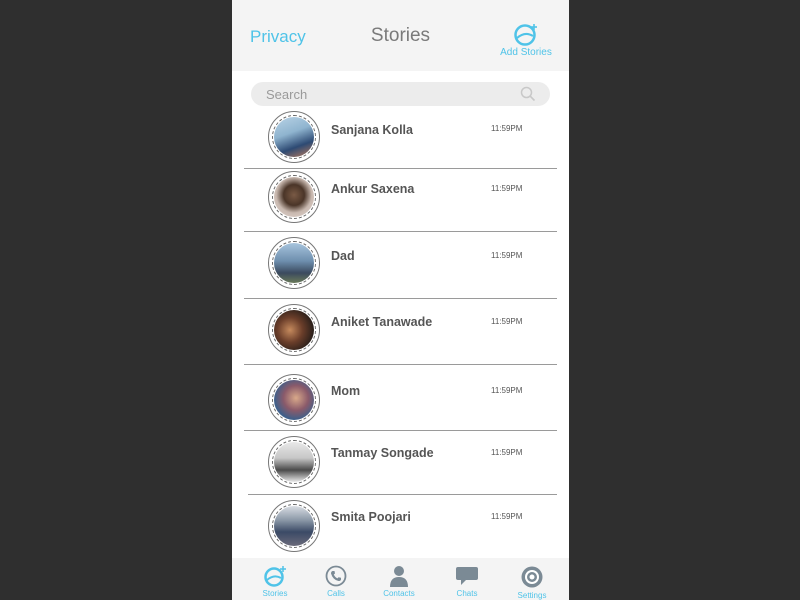  What do you see at coordinates (382, 322) in the screenshot?
I see `contact-name: Aniket Tanawade` at bounding box center [382, 322].